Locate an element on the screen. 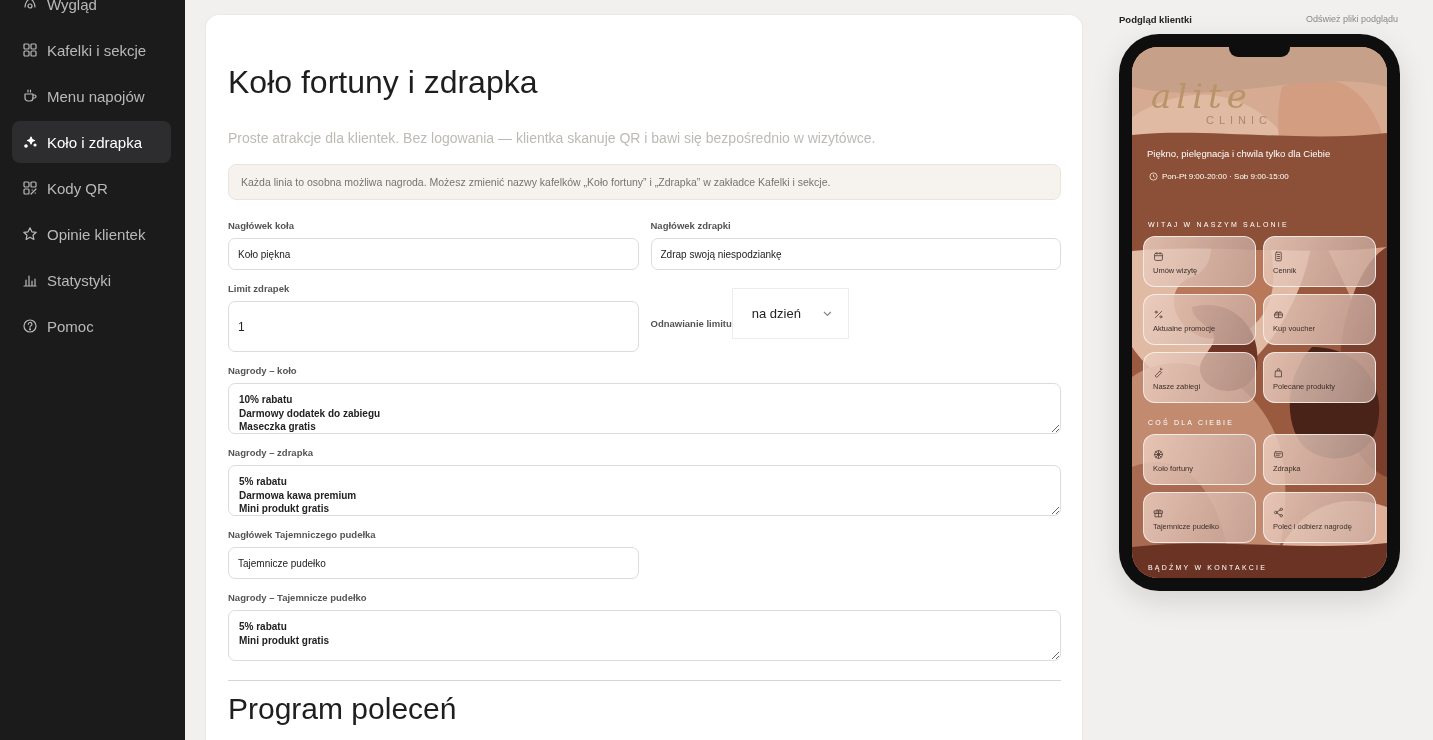 This screenshot has width=1433, height=740. sidebar-item: Kody QR is located at coordinates (91, 188).